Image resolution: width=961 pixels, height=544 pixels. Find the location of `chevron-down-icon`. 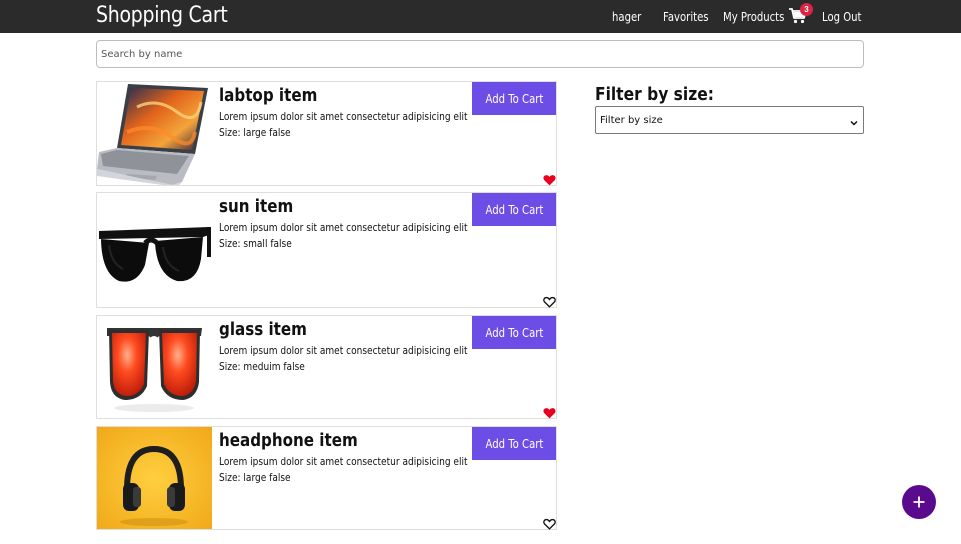

chevron-down-icon is located at coordinates (854, 120).